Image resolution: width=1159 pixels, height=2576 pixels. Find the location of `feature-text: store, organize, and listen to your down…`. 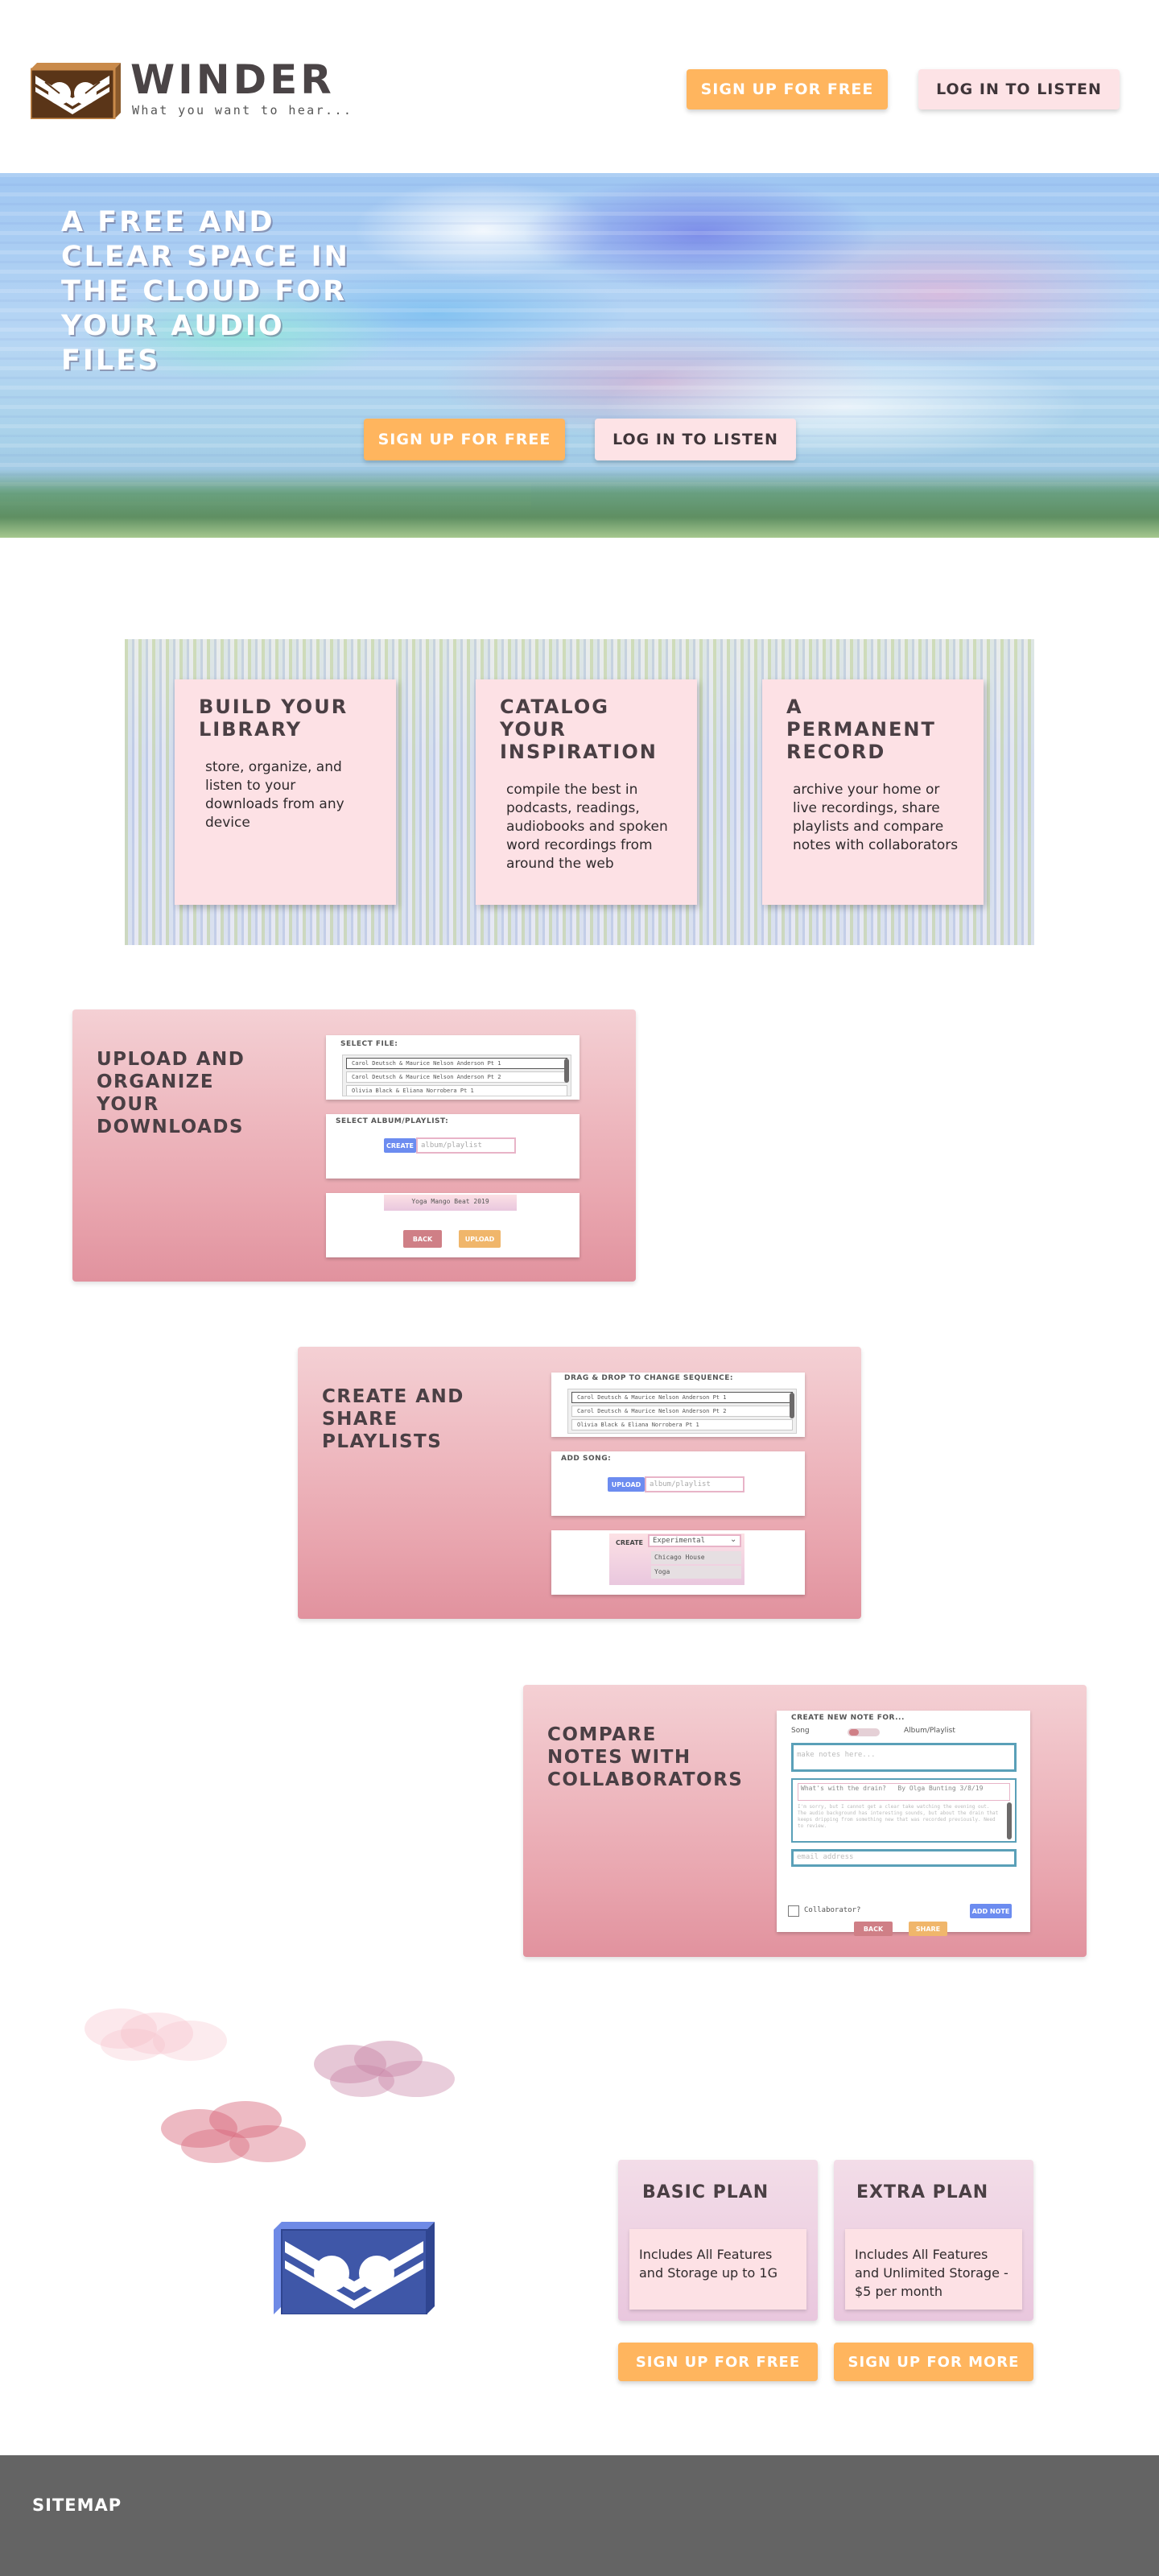

feature-text: store, organize, and listen to your down… is located at coordinates (274, 795).